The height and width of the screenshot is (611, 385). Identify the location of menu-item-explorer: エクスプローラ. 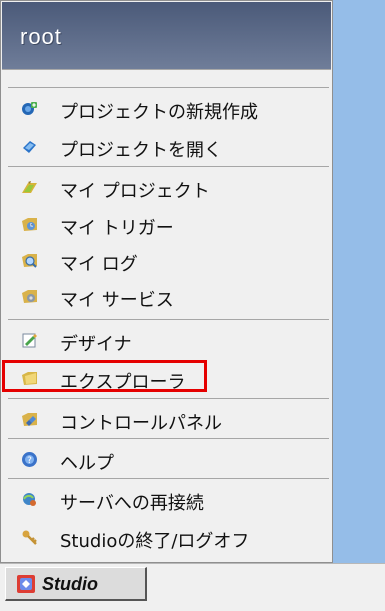
(166, 378).